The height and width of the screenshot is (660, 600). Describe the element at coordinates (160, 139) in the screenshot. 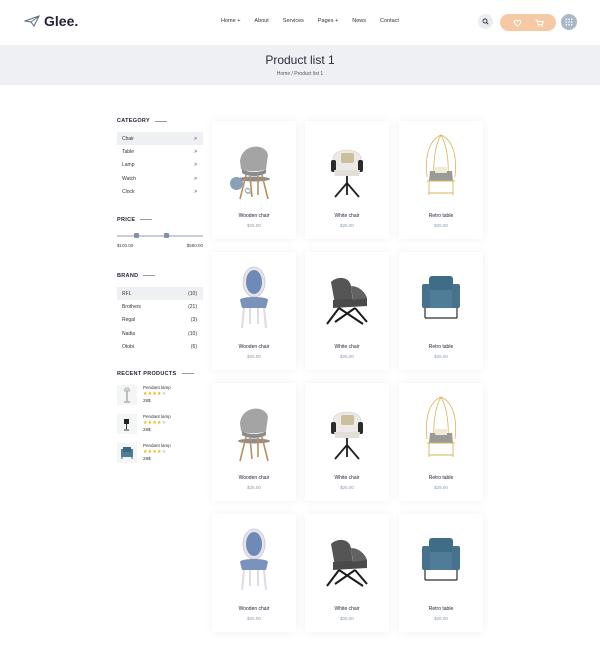

I see `category-item-chair: Chair >` at that location.